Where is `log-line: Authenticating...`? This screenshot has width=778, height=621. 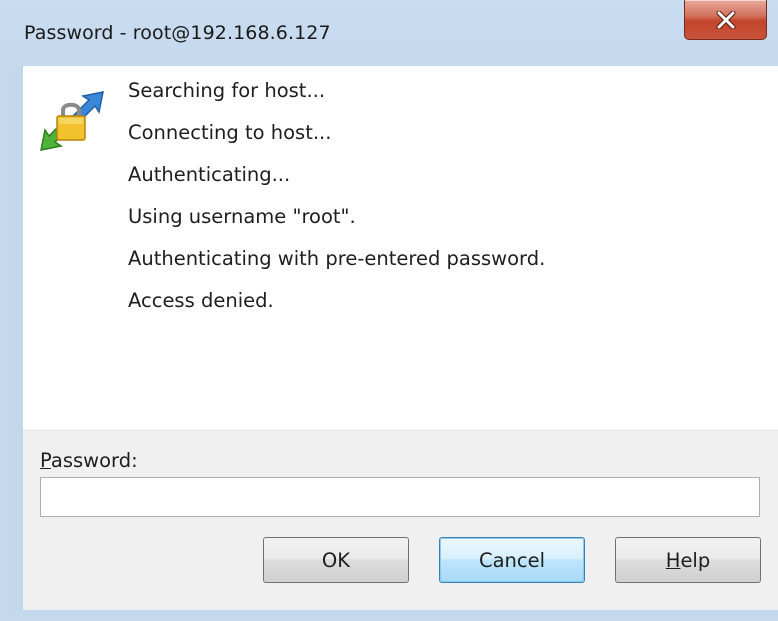 log-line: Authenticating... is located at coordinates (209, 174).